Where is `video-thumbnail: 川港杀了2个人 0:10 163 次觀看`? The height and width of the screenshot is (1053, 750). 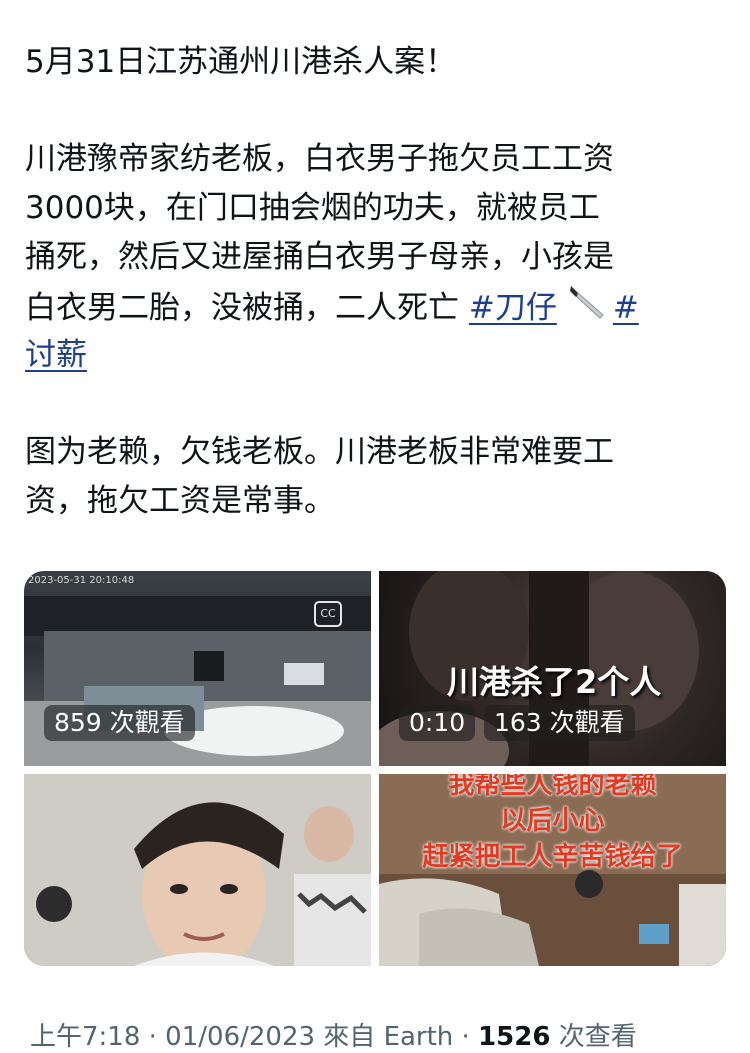 video-thumbnail: 川港杀了2个人 0:10 163 次觀看 is located at coordinates (552, 668).